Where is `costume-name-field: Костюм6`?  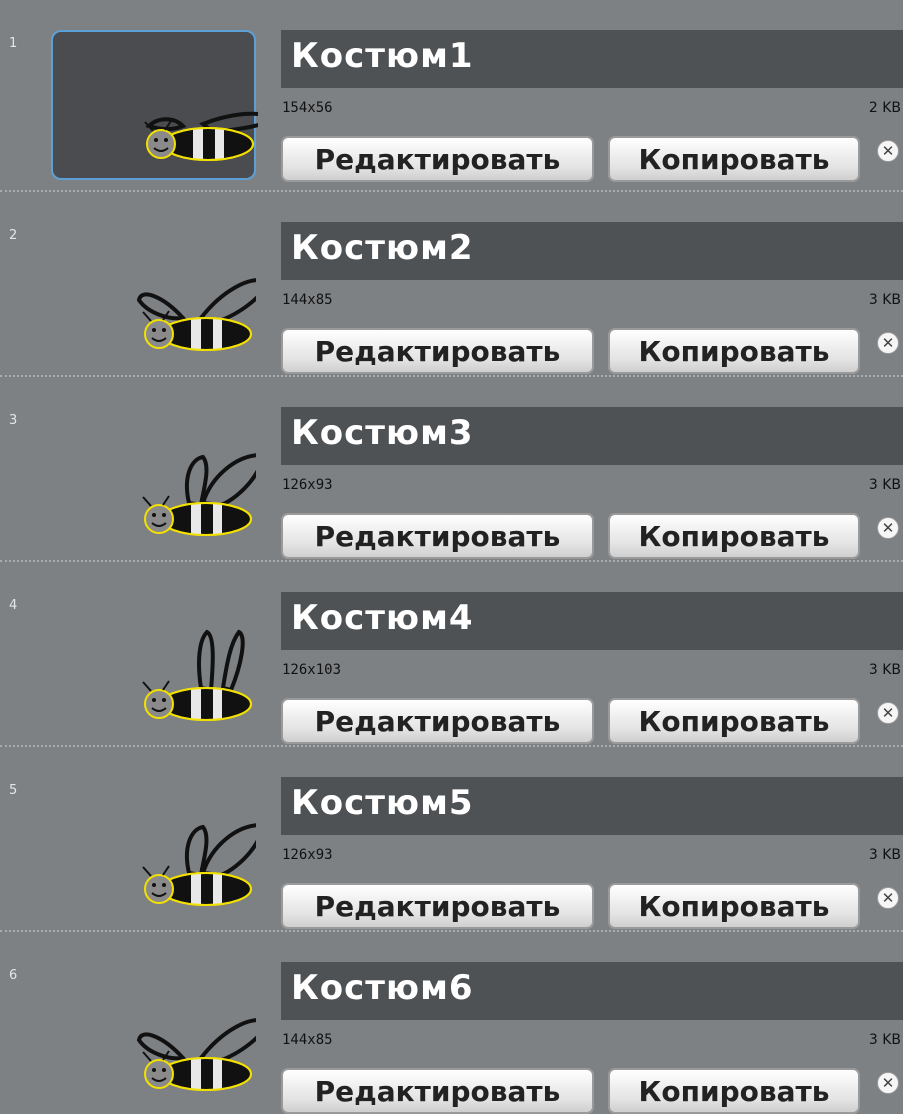
costume-name-field: Костюм6 is located at coordinates (592, 991).